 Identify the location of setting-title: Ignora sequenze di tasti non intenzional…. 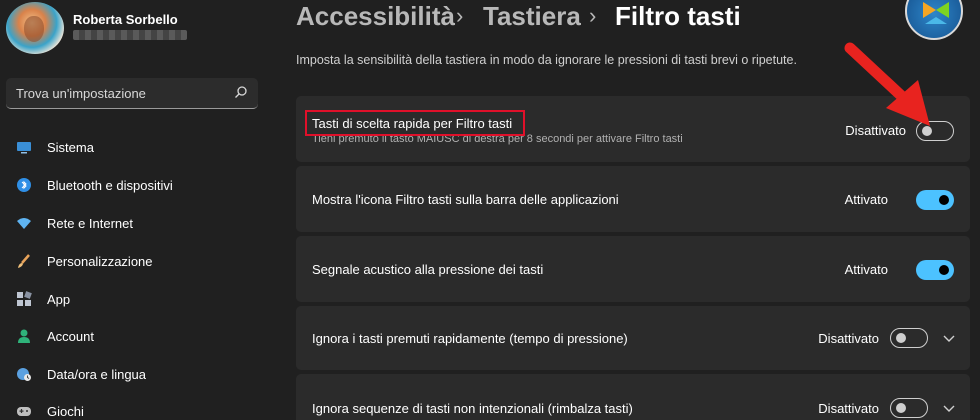
(472, 408).